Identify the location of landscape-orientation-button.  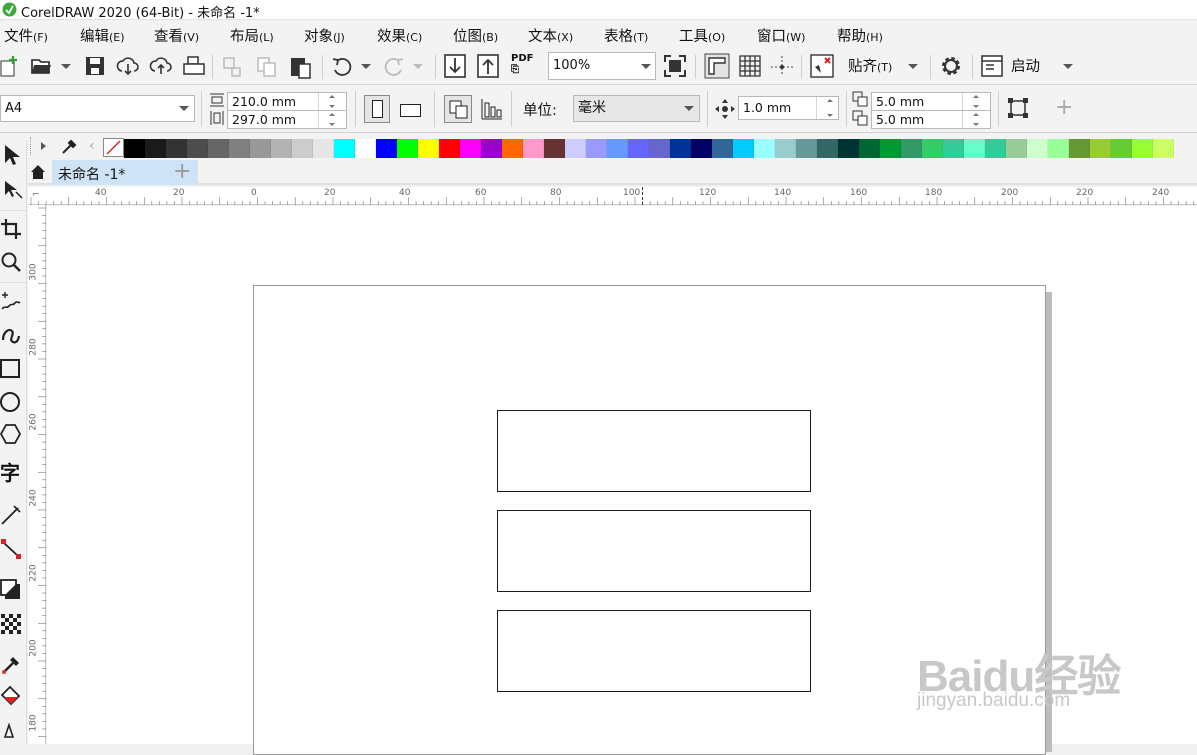
(410, 110).